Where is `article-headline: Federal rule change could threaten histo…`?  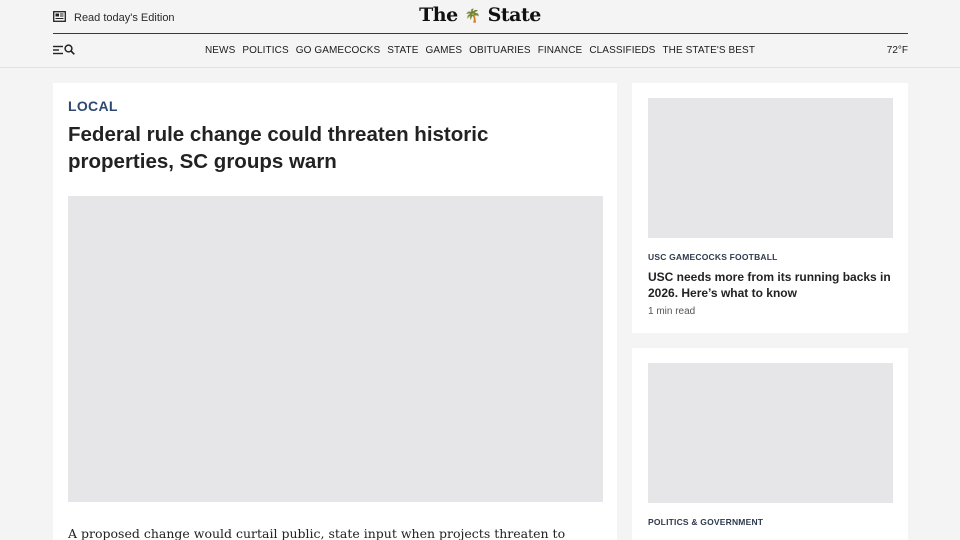
article-headline: Federal rule change could threaten histo… is located at coordinates (328, 148).